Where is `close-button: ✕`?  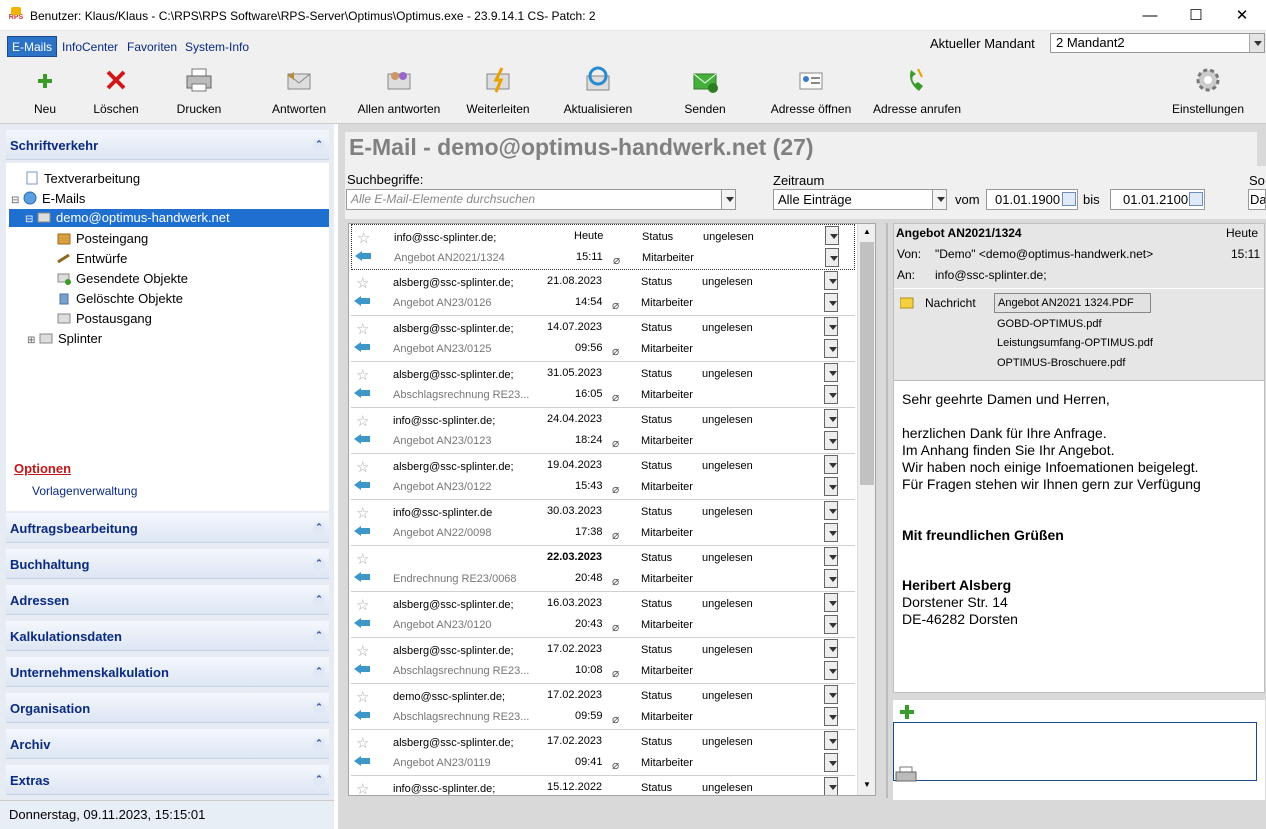
close-button: ✕ is located at coordinates (1242, 15).